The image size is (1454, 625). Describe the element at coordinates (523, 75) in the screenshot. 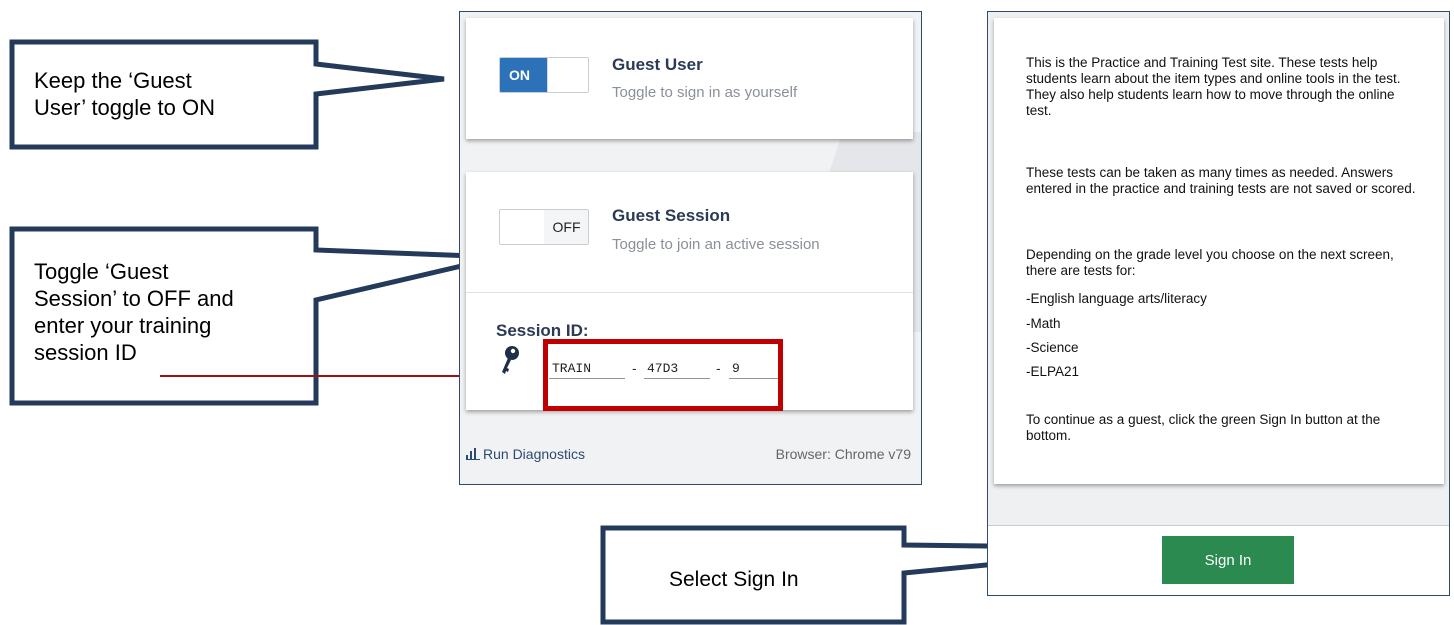

I see `toggle-on-label: ON` at that location.